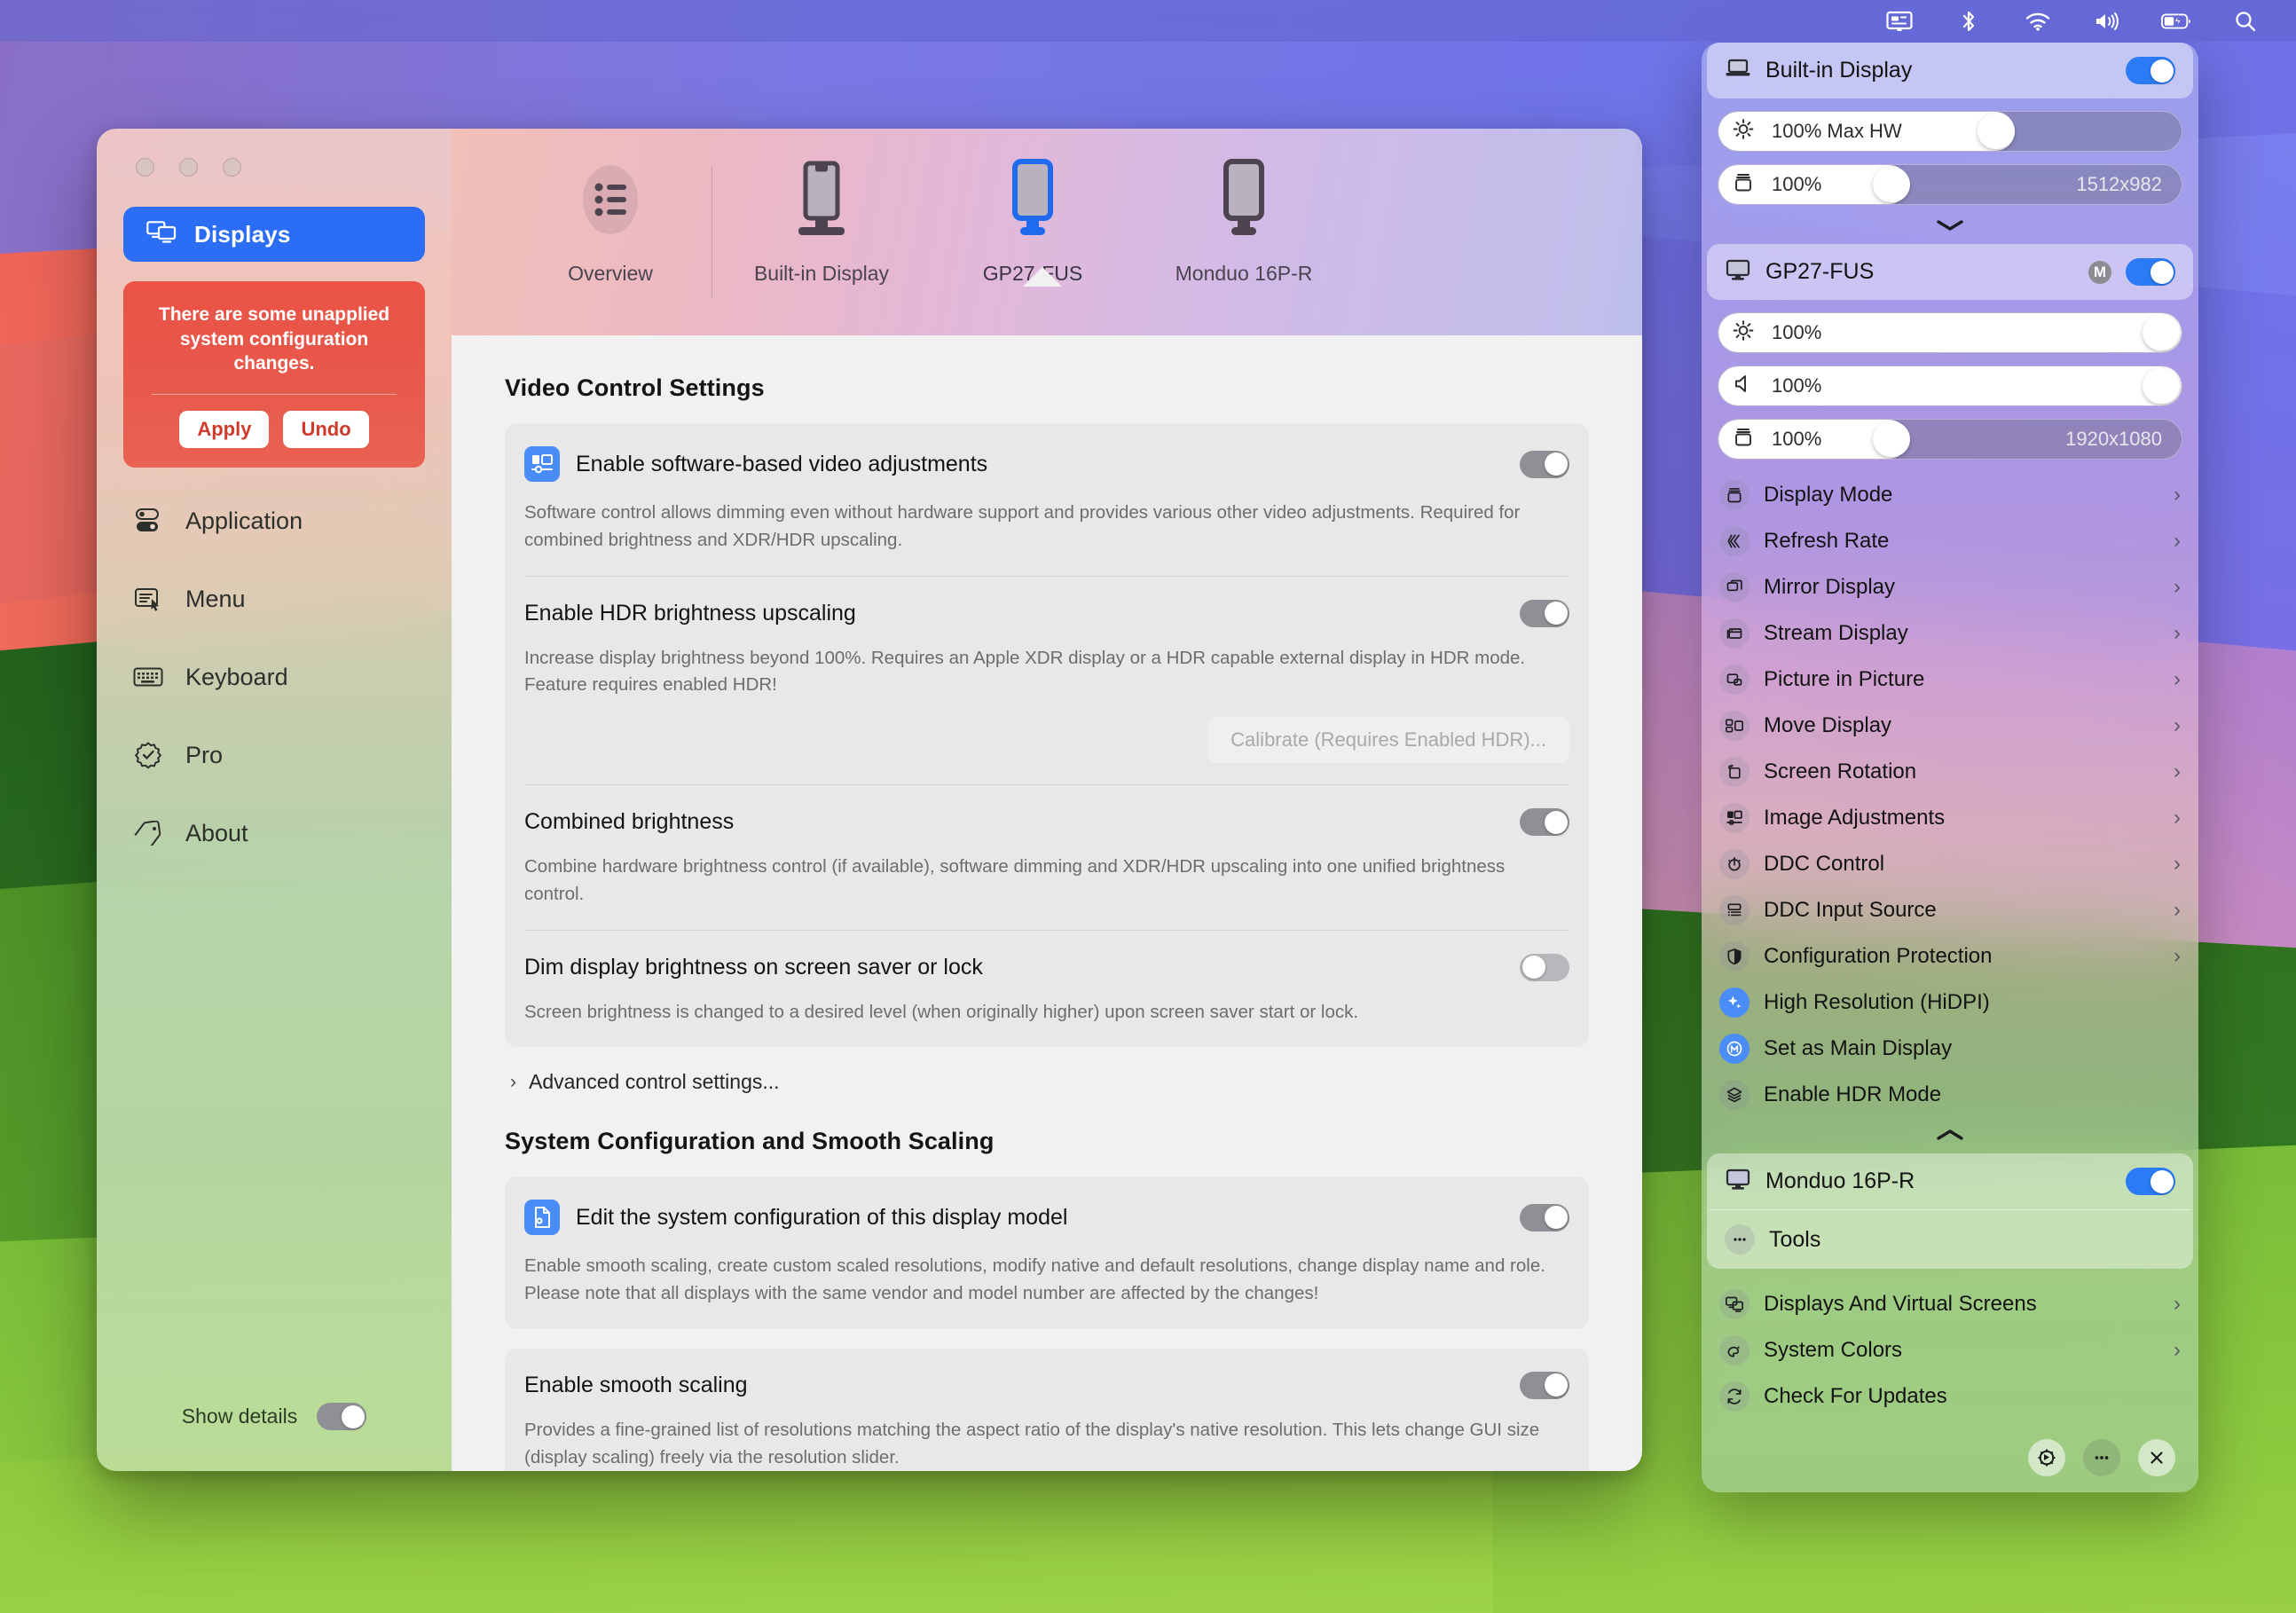 Image resolution: width=2296 pixels, height=1613 pixels. Describe the element at coordinates (274, 395) in the screenshot. I see `alert-divider` at that location.